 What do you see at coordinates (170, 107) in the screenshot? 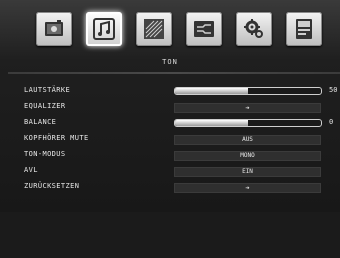
I see `menu-row-equalizer: EQUALIZER ➔` at bounding box center [170, 107].